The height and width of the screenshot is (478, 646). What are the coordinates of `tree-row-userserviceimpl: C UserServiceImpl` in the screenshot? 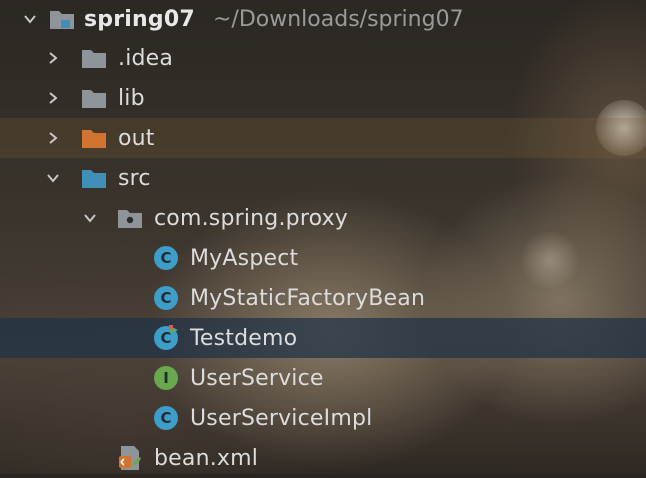 It's located at (323, 418).